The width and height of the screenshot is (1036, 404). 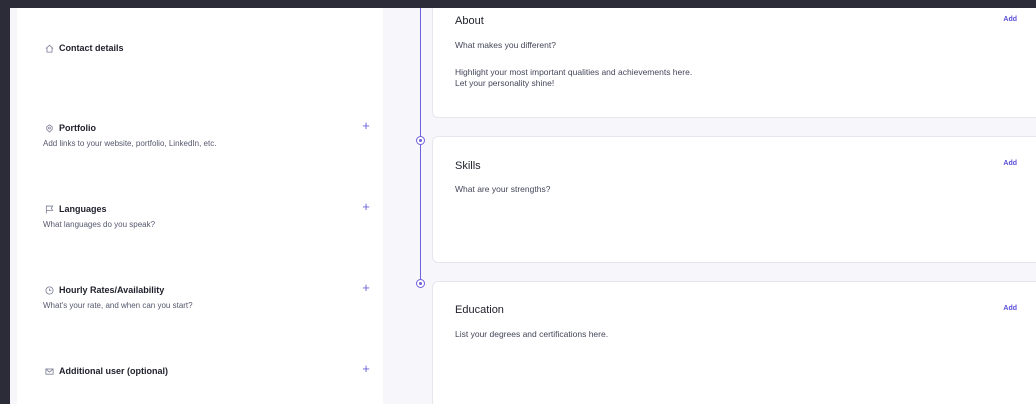 What do you see at coordinates (366, 288) in the screenshot?
I see `add-hourly-rate-button: +` at bounding box center [366, 288].